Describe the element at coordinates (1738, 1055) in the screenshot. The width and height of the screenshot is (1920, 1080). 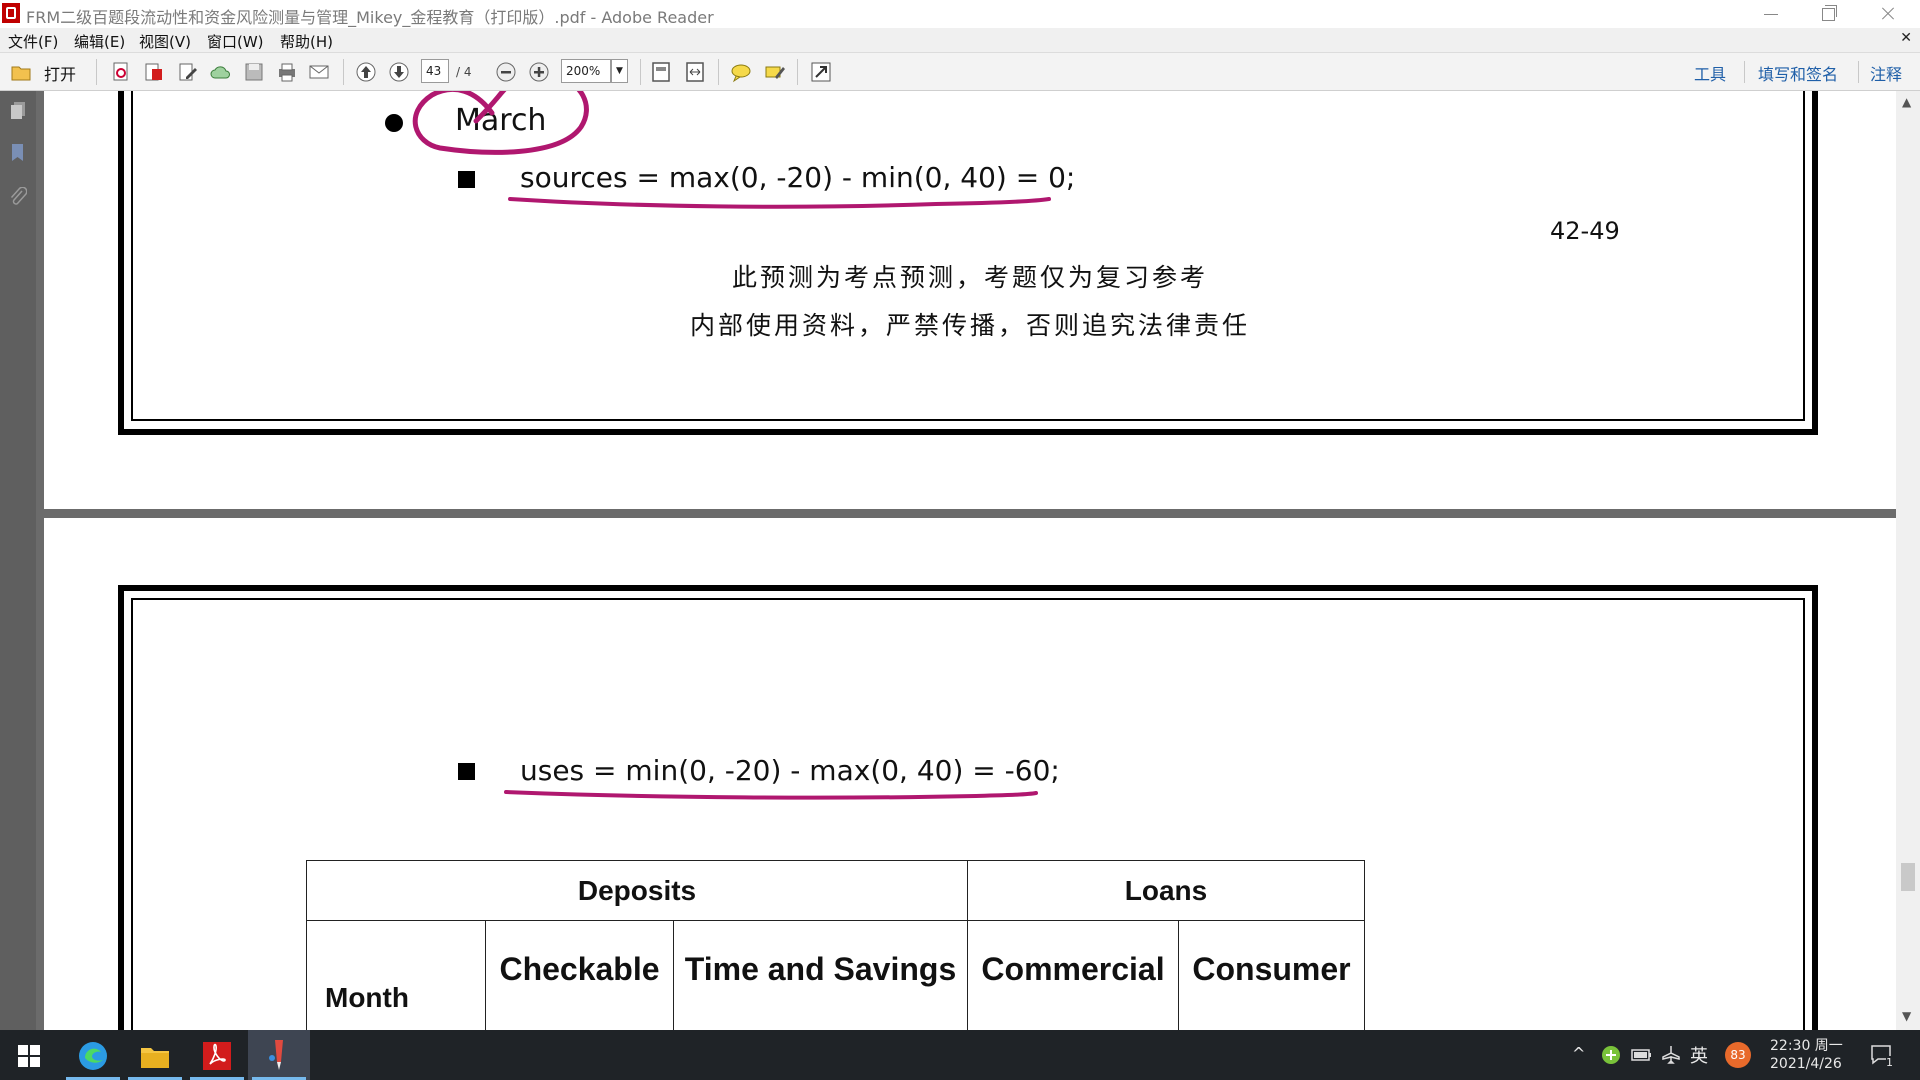
I see `tray-badge: 83` at that location.